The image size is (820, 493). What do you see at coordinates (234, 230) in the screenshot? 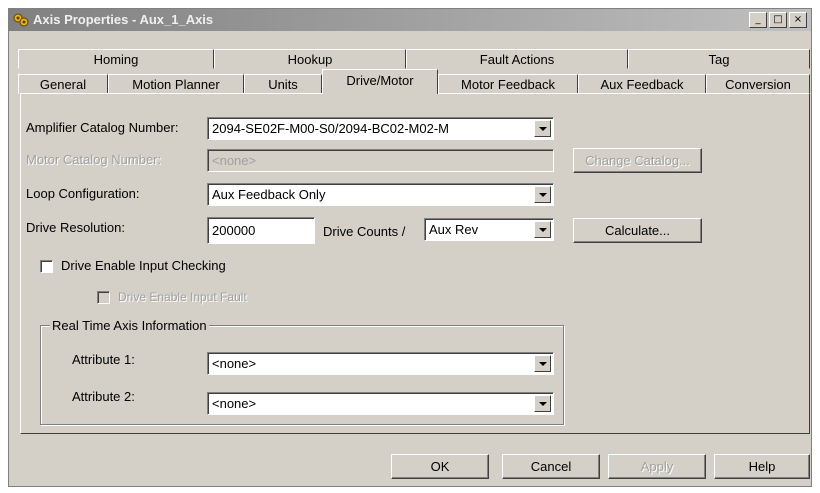
I see `drive-resolution-value: 200000` at bounding box center [234, 230].